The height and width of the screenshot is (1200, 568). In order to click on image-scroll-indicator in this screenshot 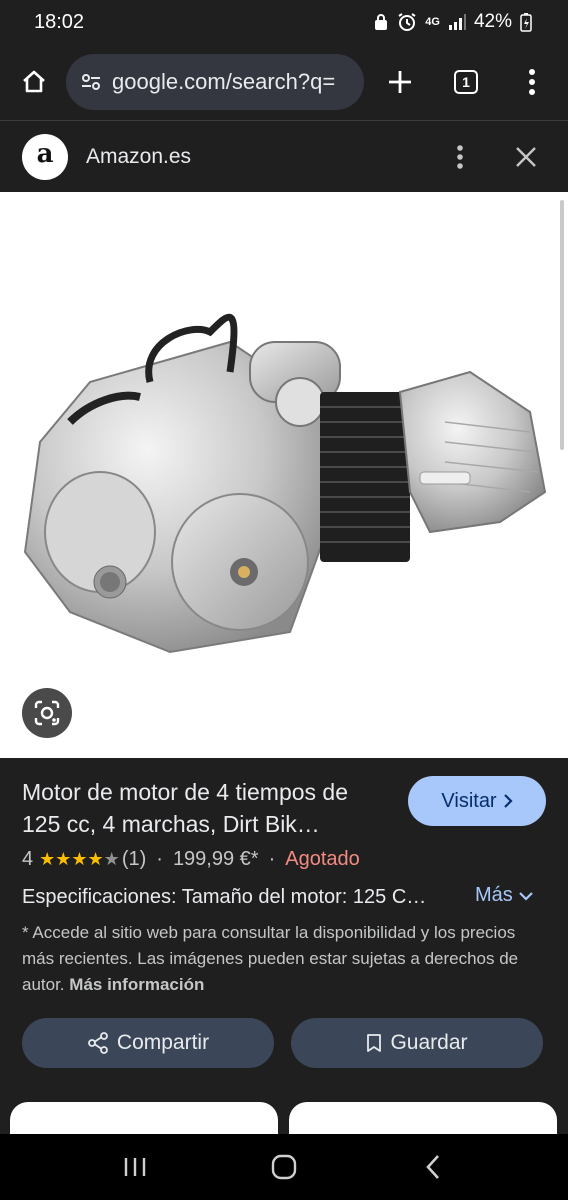, I will do `click(562, 325)`.